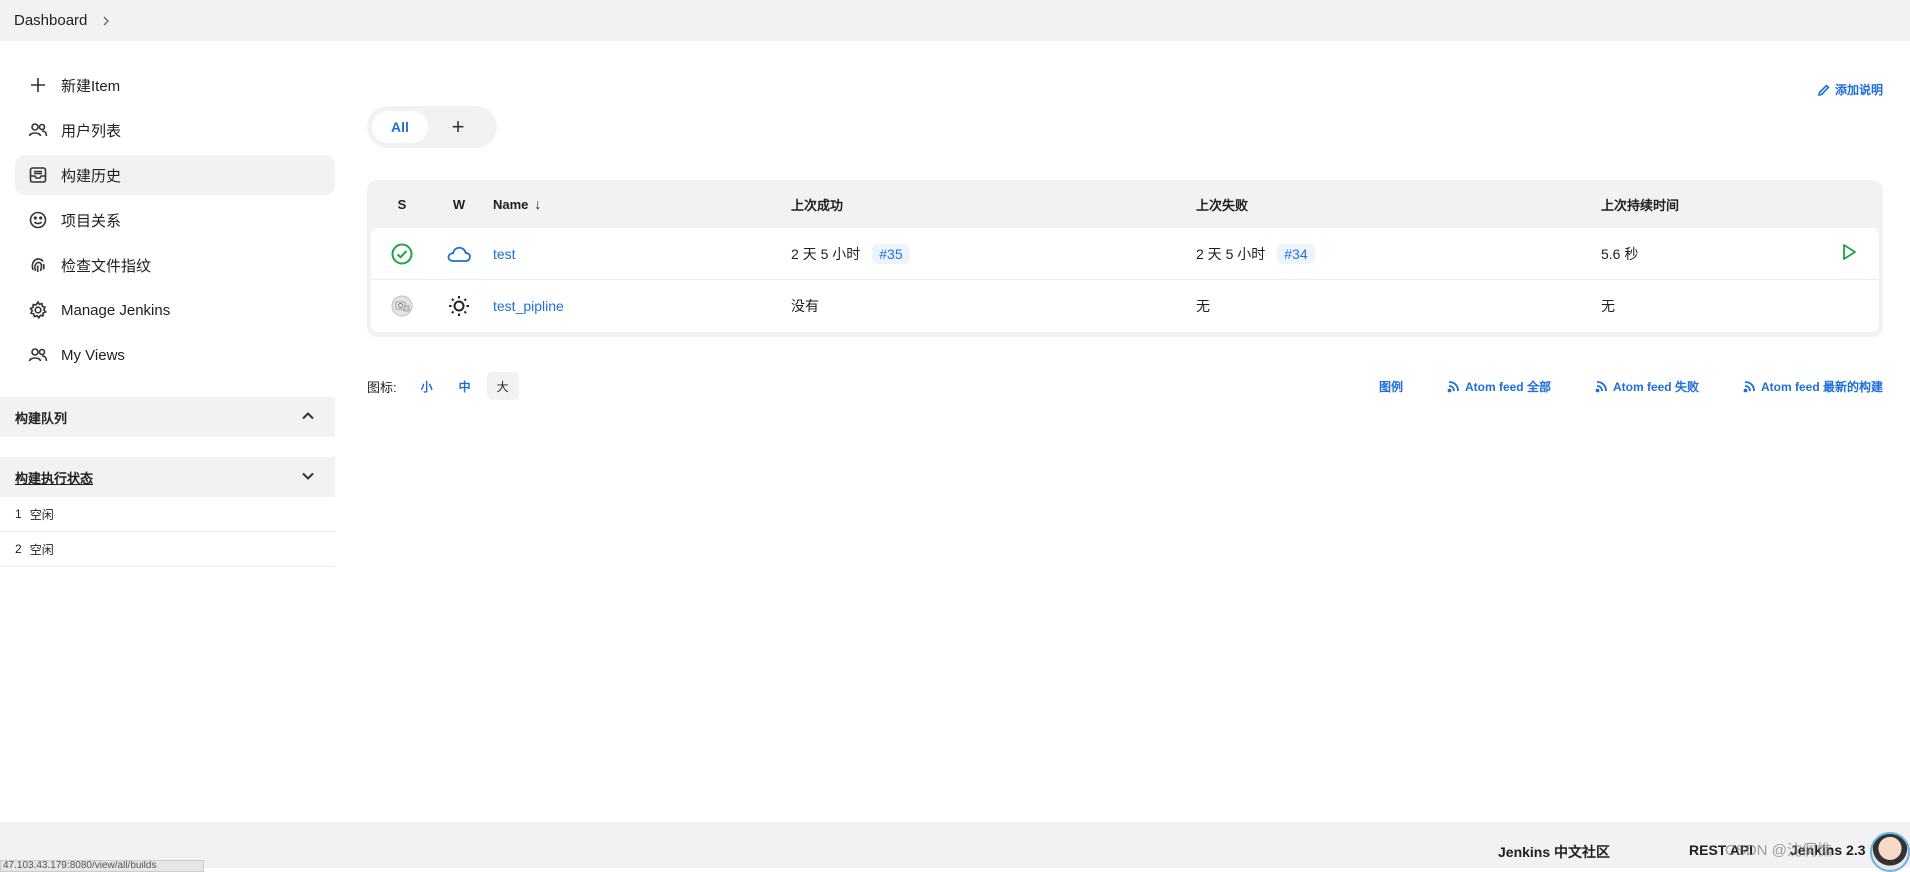 This screenshot has height=872, width=1910. Describe the element at coordinates (638, 204) in the screenshot. I see `header-name: Name ↓` at that location.